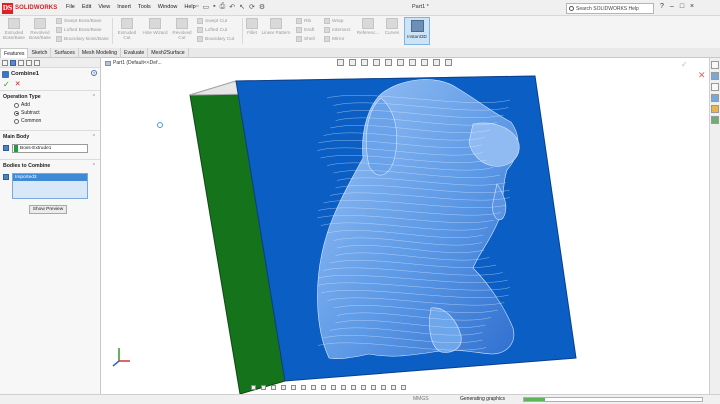 This screenshot has width=720, height=404. Describe the element at coordinates (5, 63) in the screenshot. I see `feature-manager-icon` at that location.